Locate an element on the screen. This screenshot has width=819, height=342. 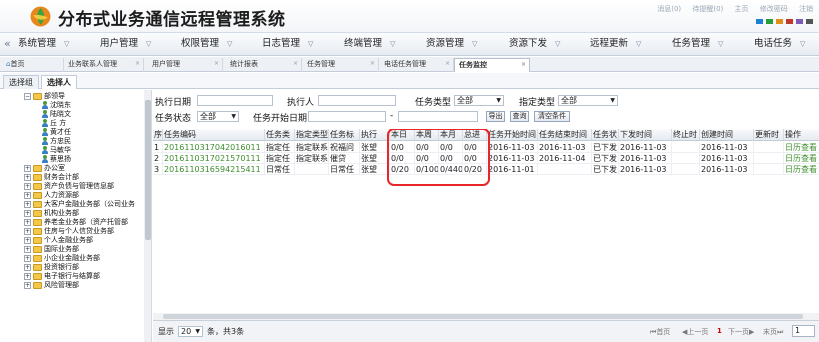
next-page-button: 下一页▶ is located at coordinates (741, 332).